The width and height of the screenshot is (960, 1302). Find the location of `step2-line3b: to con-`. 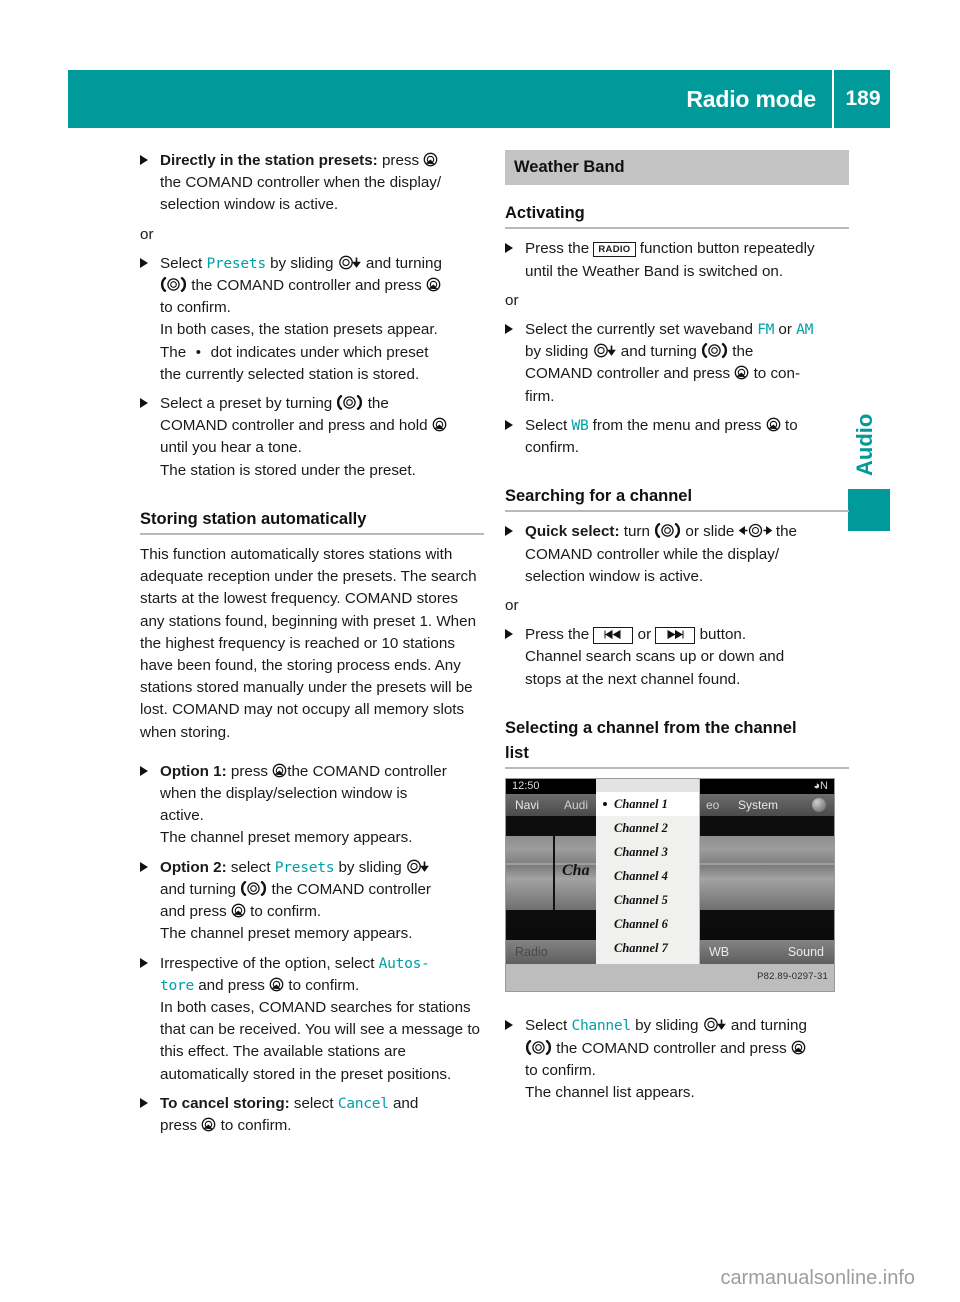

step2-line3b: to con- is located at coordinates (777, 374).